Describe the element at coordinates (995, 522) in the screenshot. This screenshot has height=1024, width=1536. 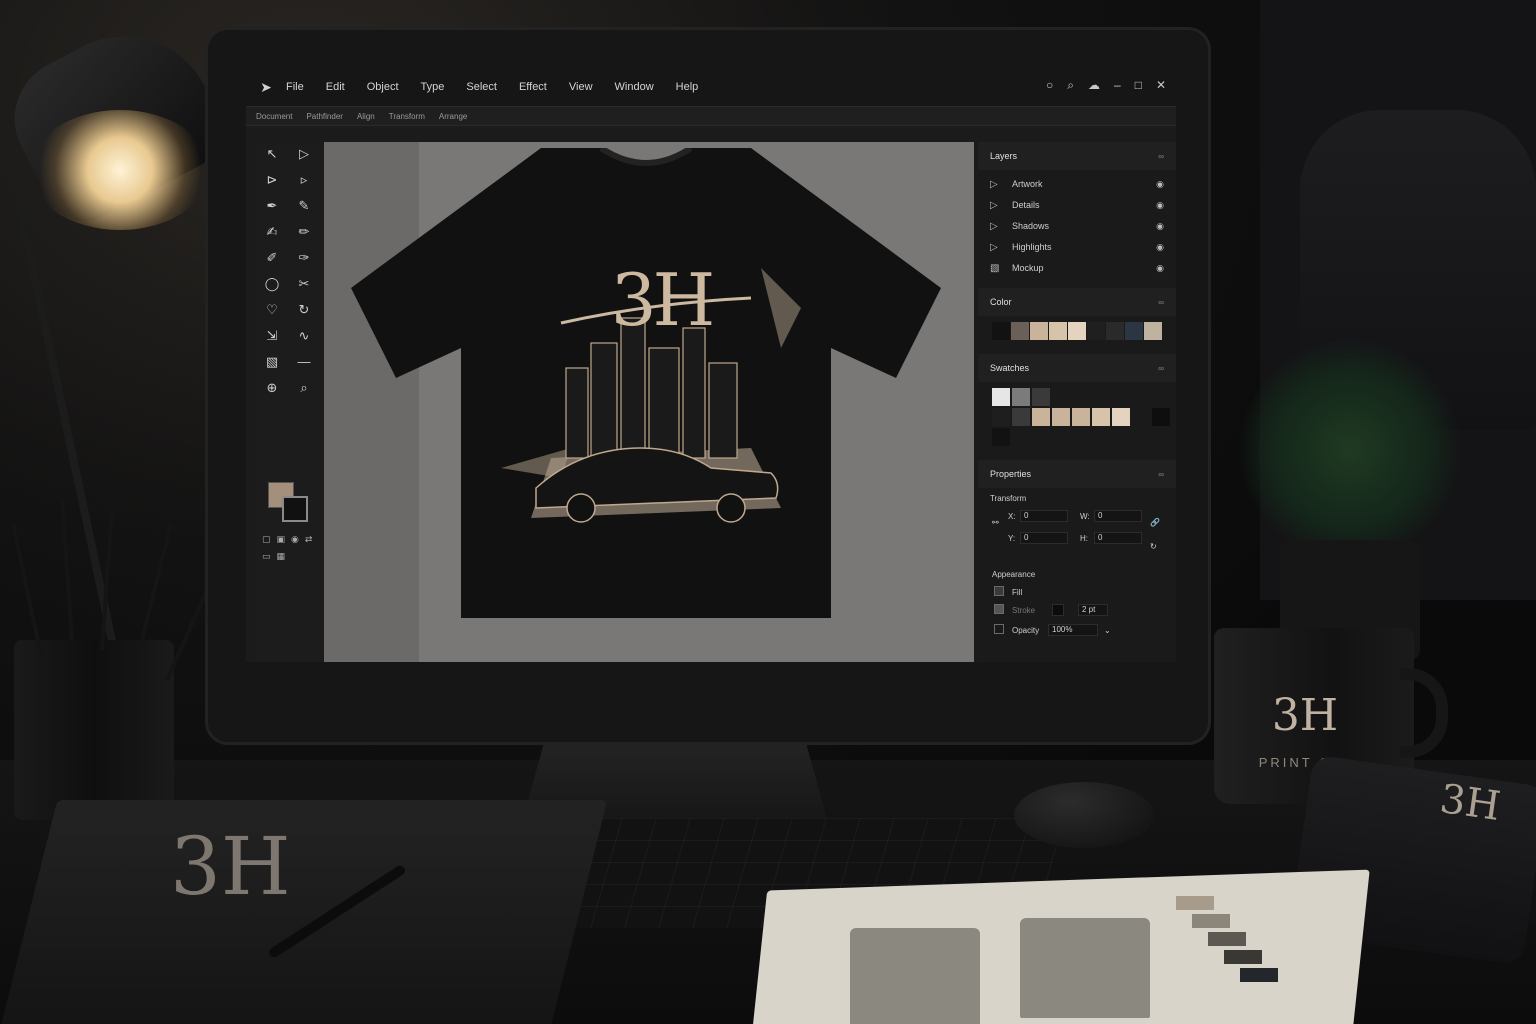
I see `link-icon: ⚯` at that location.